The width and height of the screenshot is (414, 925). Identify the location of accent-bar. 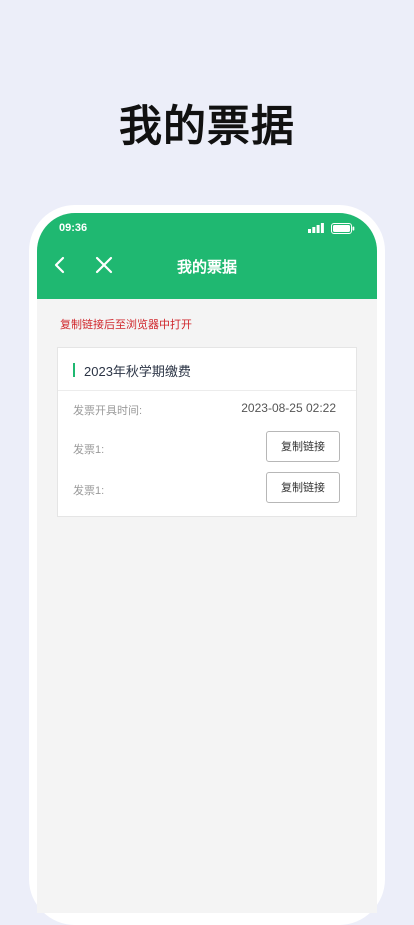
(74, 370).